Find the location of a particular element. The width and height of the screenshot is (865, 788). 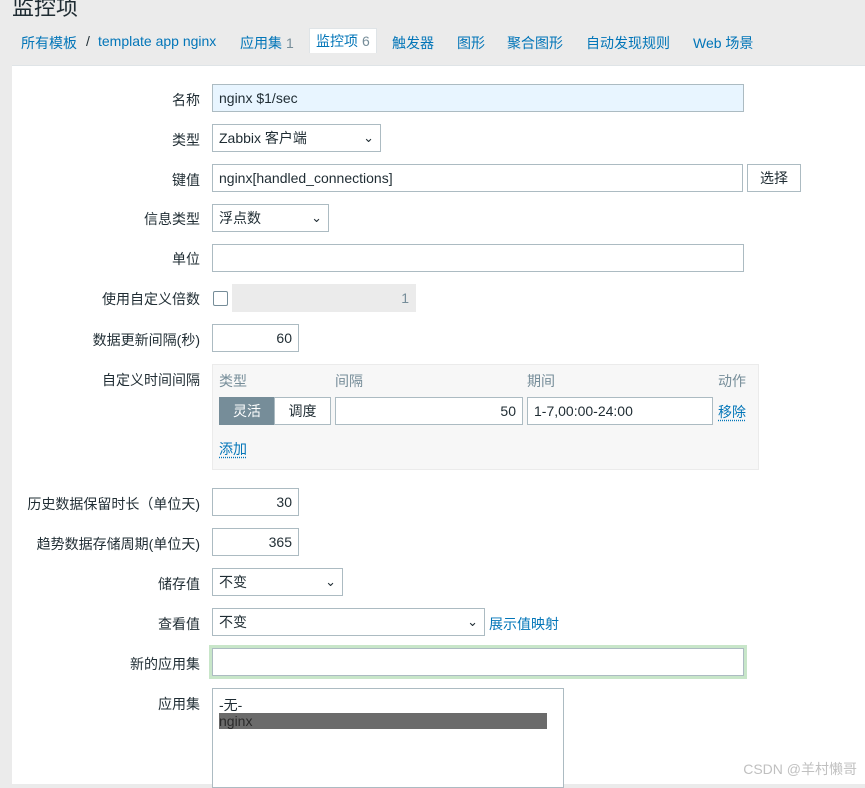

multiplier-checkbox is located at coordinates (220, 298).